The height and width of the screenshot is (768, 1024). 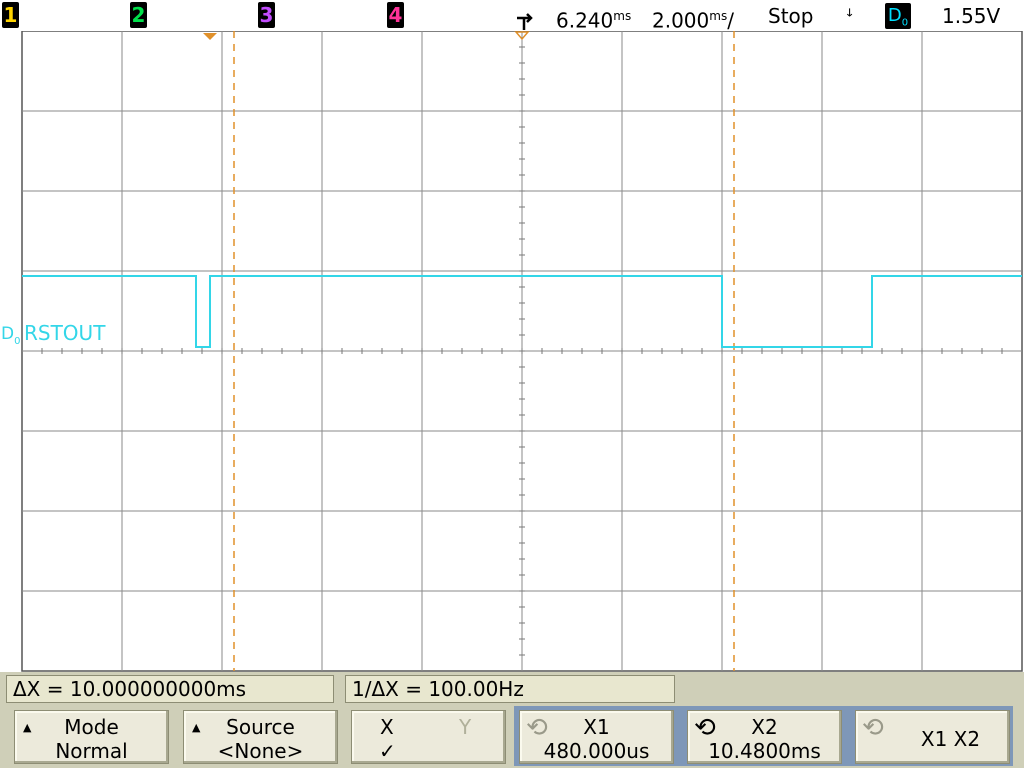 I want to click on trace-channel-label: D0, so click(x=10, y=335).